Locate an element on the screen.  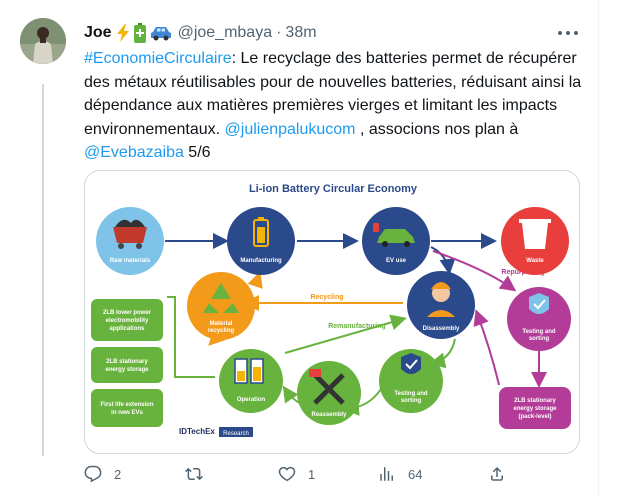
application-text: First life extension is located at coordinates (126, 405).